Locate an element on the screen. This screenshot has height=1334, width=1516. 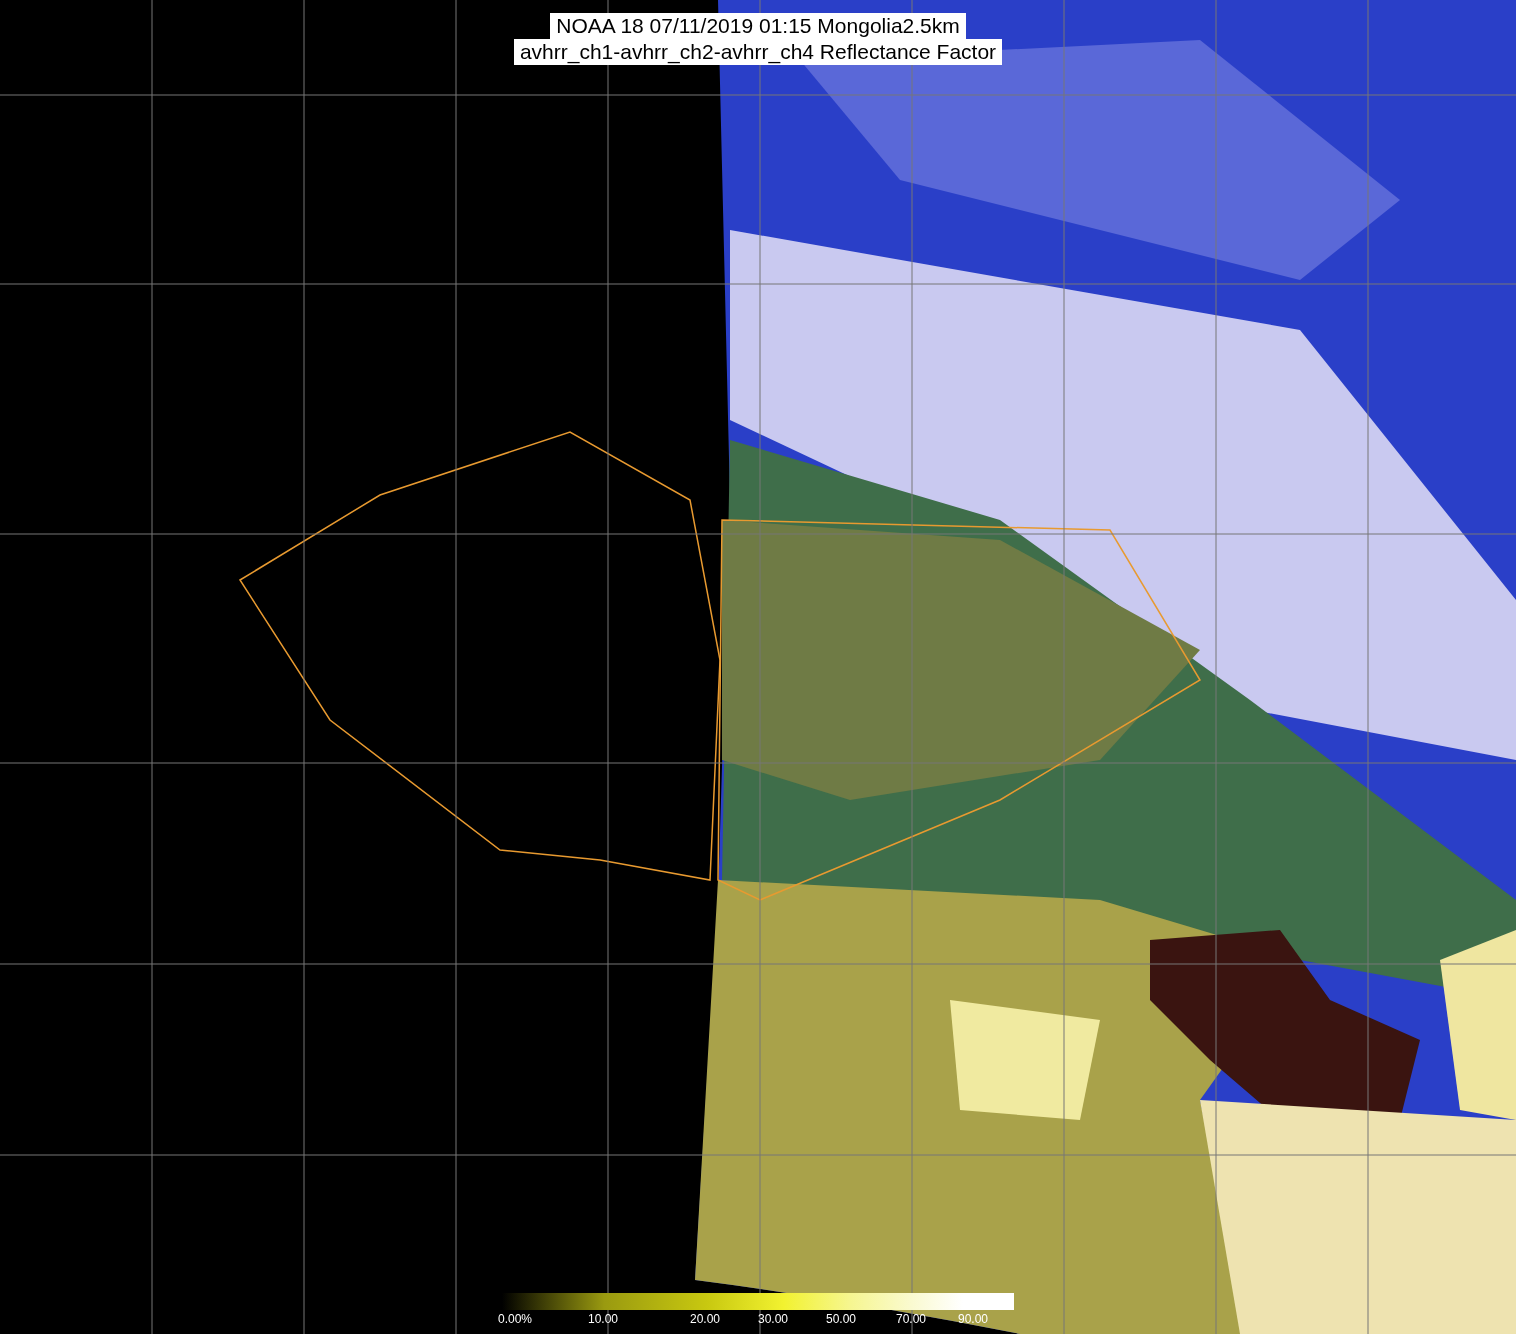
scale-label: 10.00 is located at coordinates (603, 1319).